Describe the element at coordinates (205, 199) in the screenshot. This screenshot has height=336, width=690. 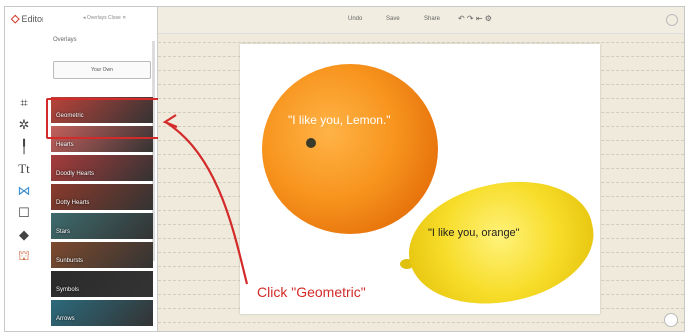
I see `callout-arrow` at that location.